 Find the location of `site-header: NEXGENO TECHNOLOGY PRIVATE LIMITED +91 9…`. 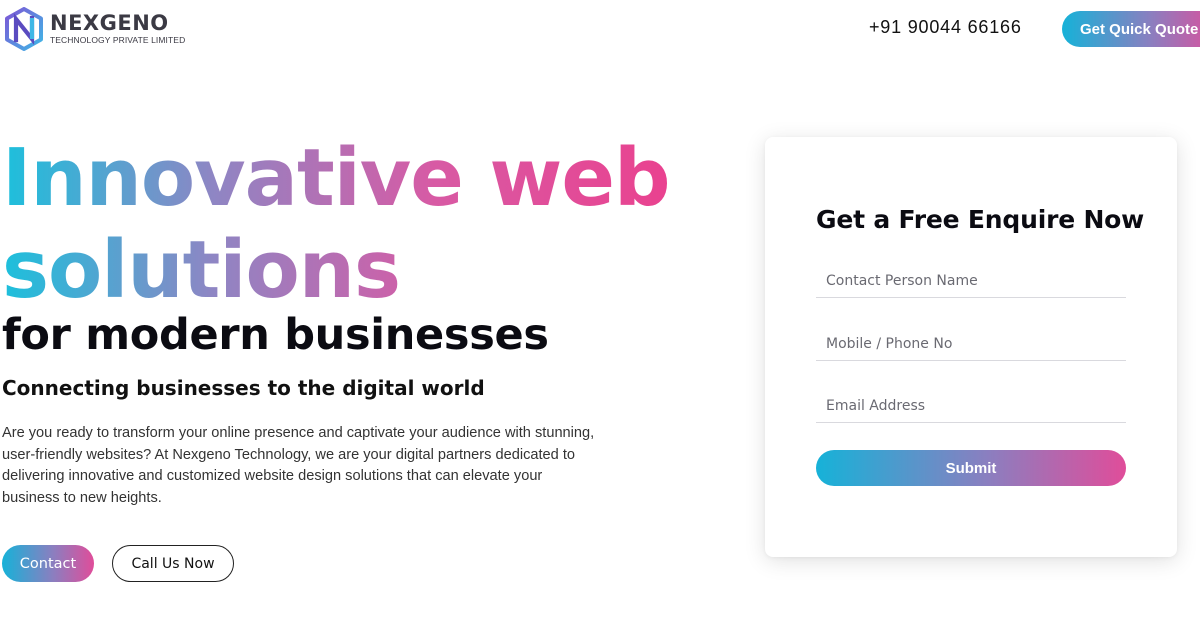

site-header: NEXGENO TECHNOLOGY PRIVATE LIMITED +91 9… is located at coordinates (600, 30).